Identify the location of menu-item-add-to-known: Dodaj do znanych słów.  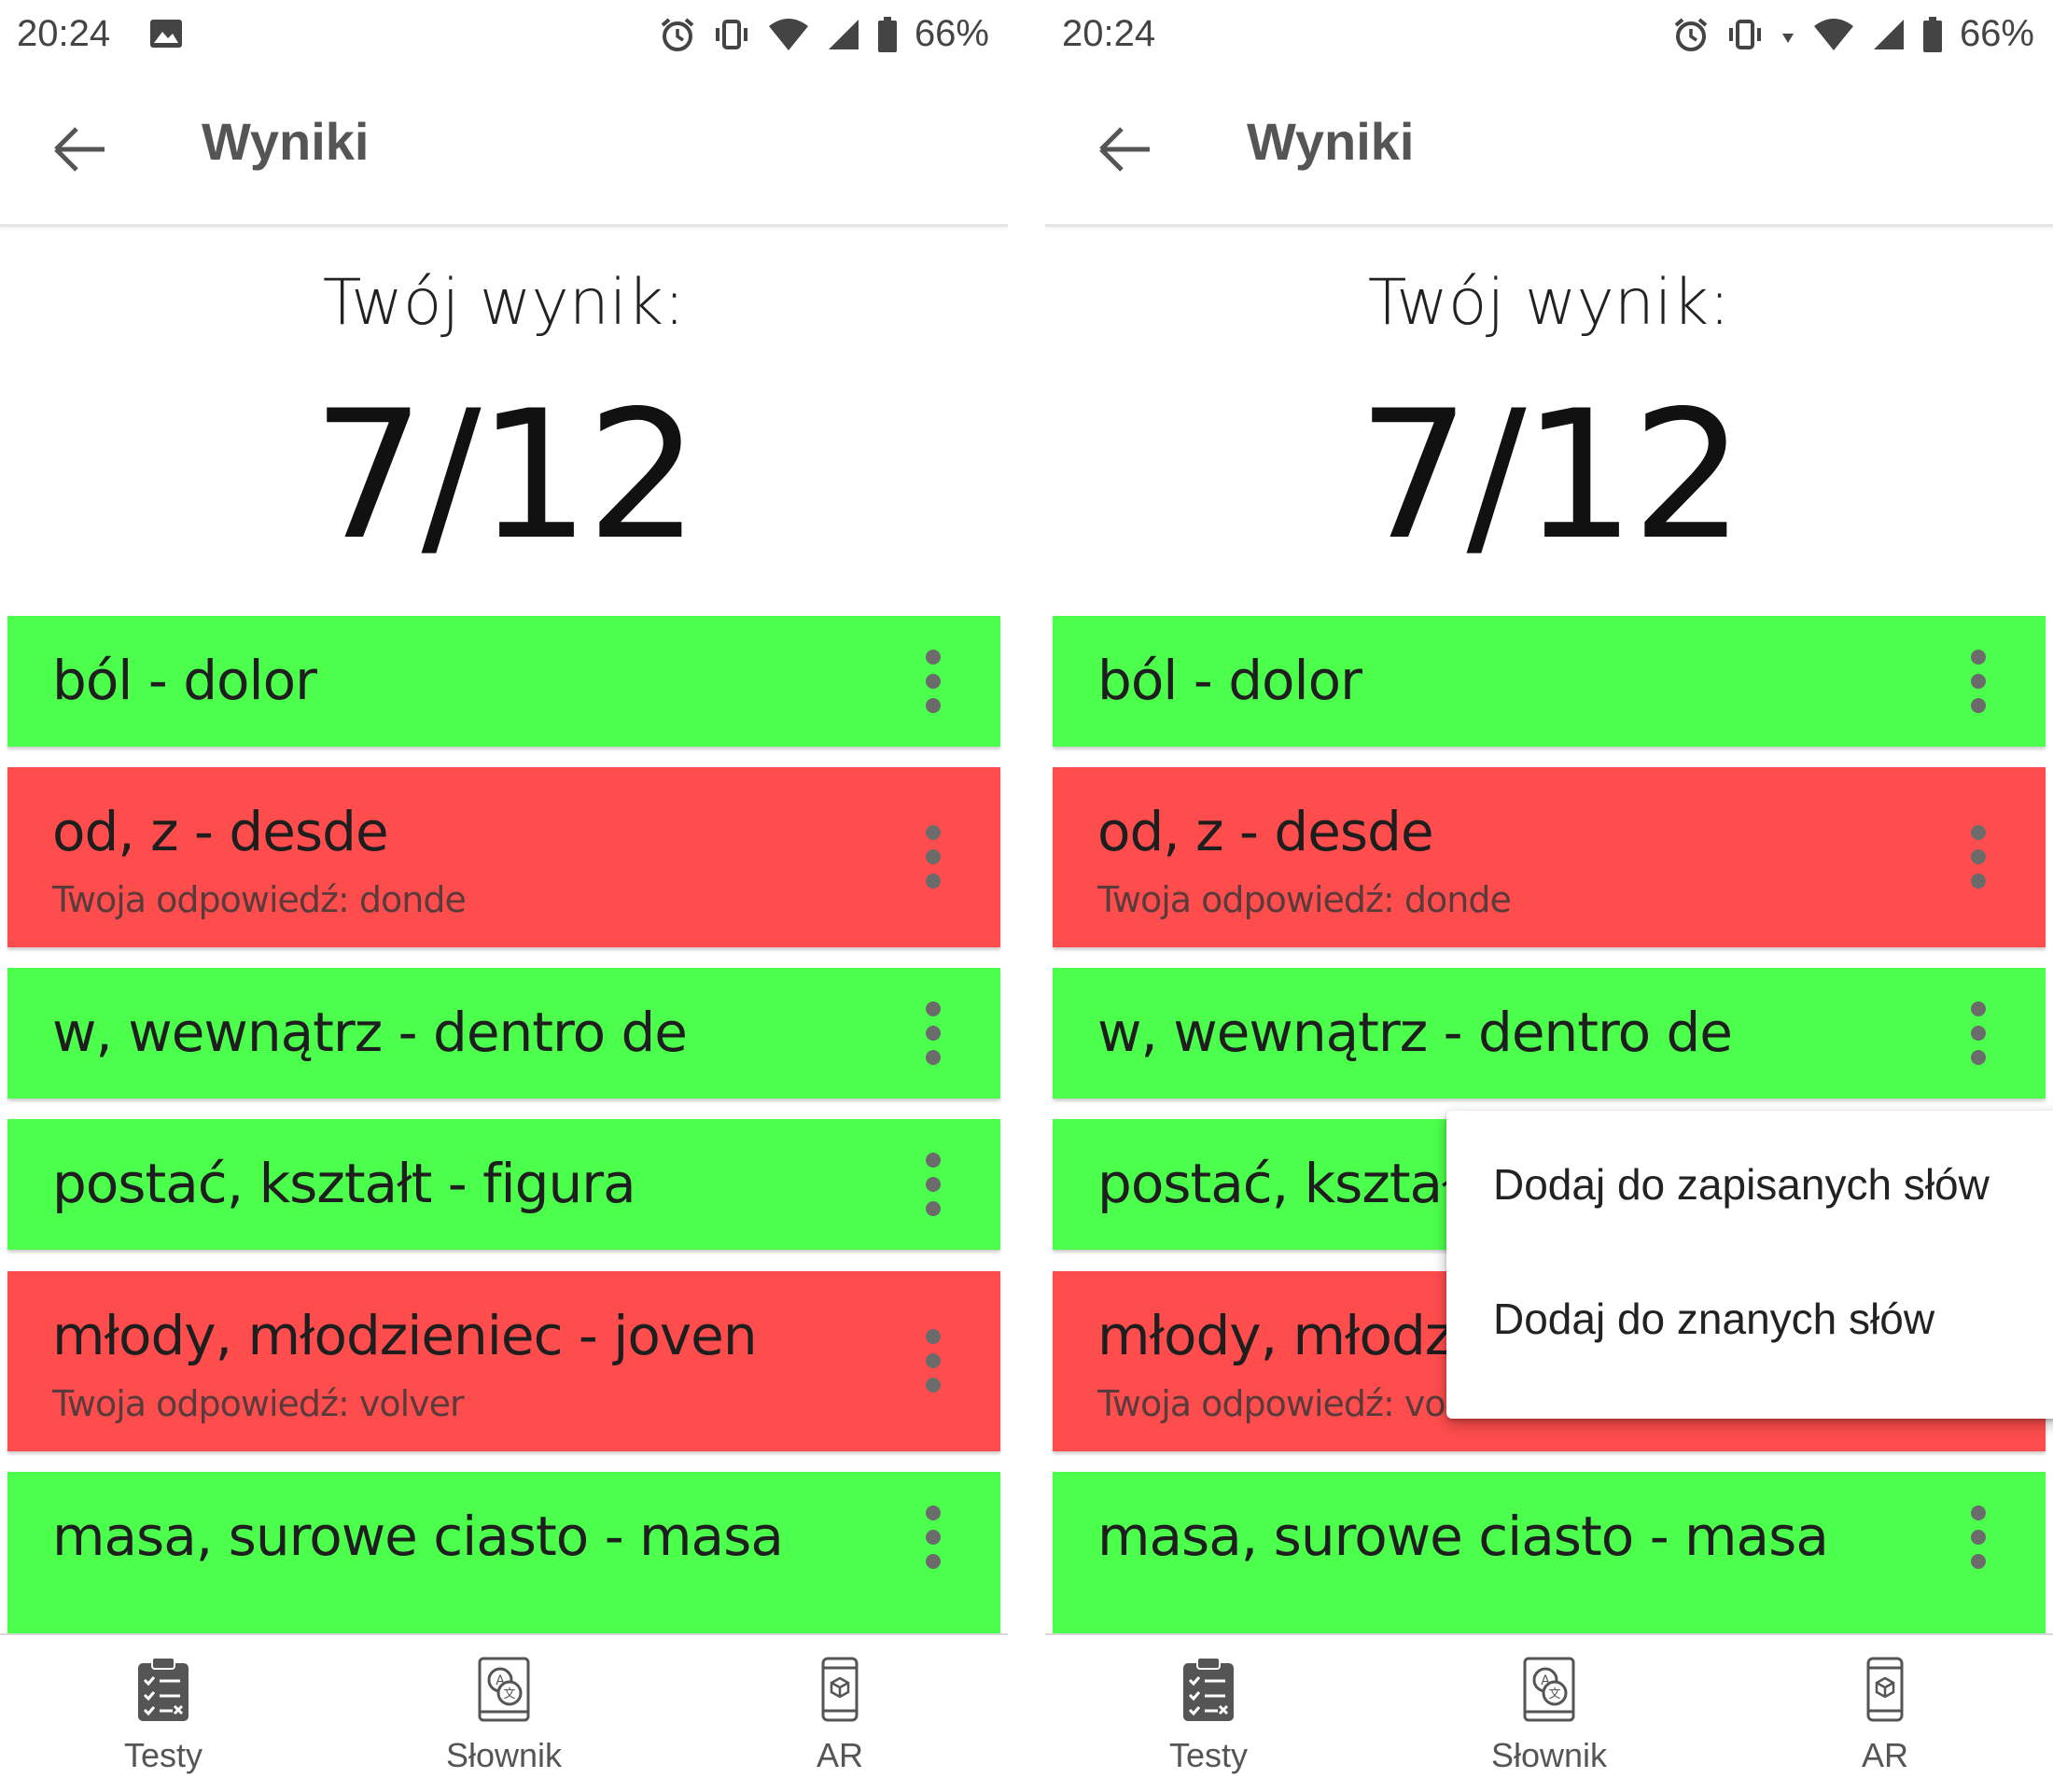
(1713, 1319).